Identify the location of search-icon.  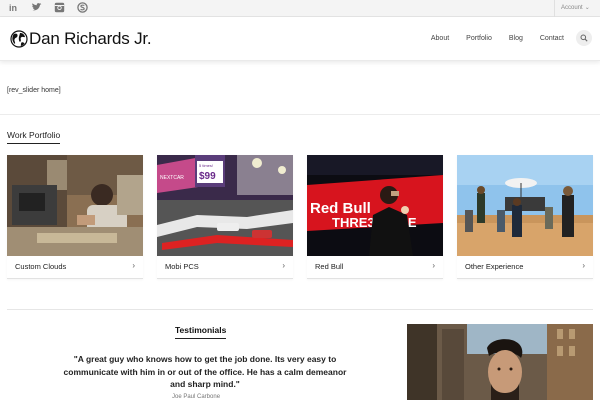
(584, 38).